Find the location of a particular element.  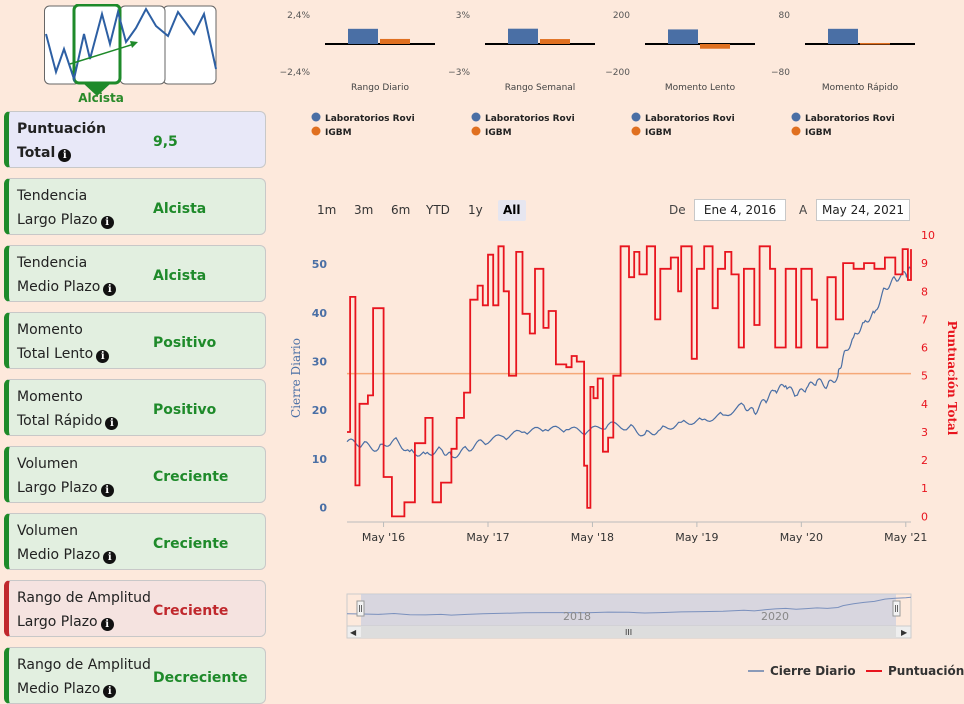

y-tick-label: 10 is located at coordinates (320, 459).